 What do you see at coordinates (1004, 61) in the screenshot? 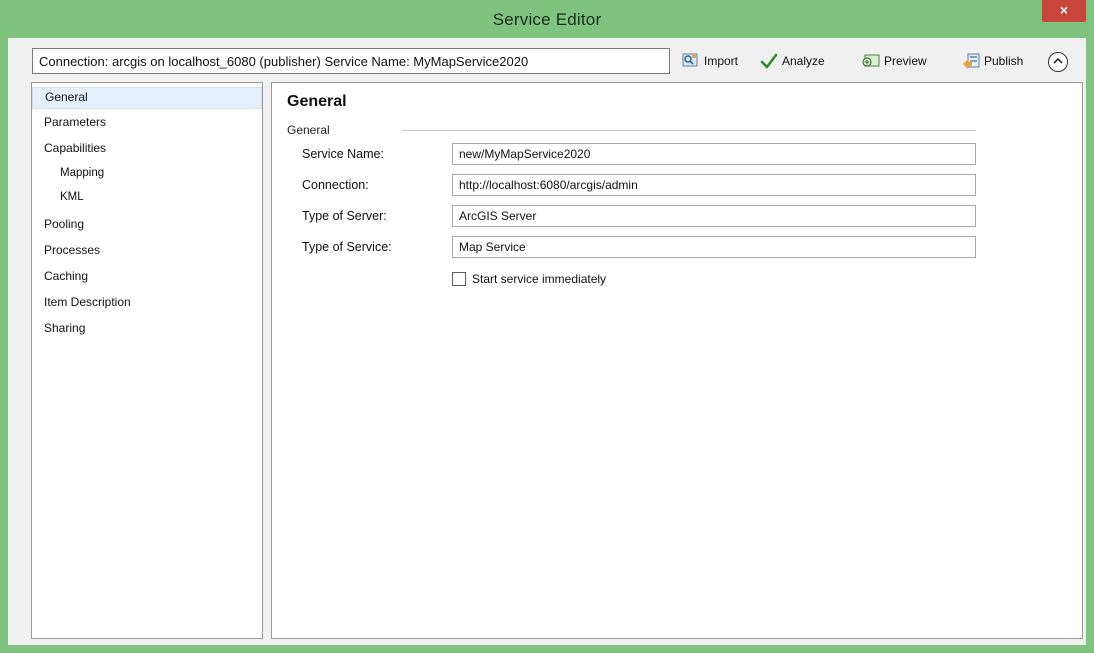
I see `publish-label: Publish` at bounding box center [1004, 61].